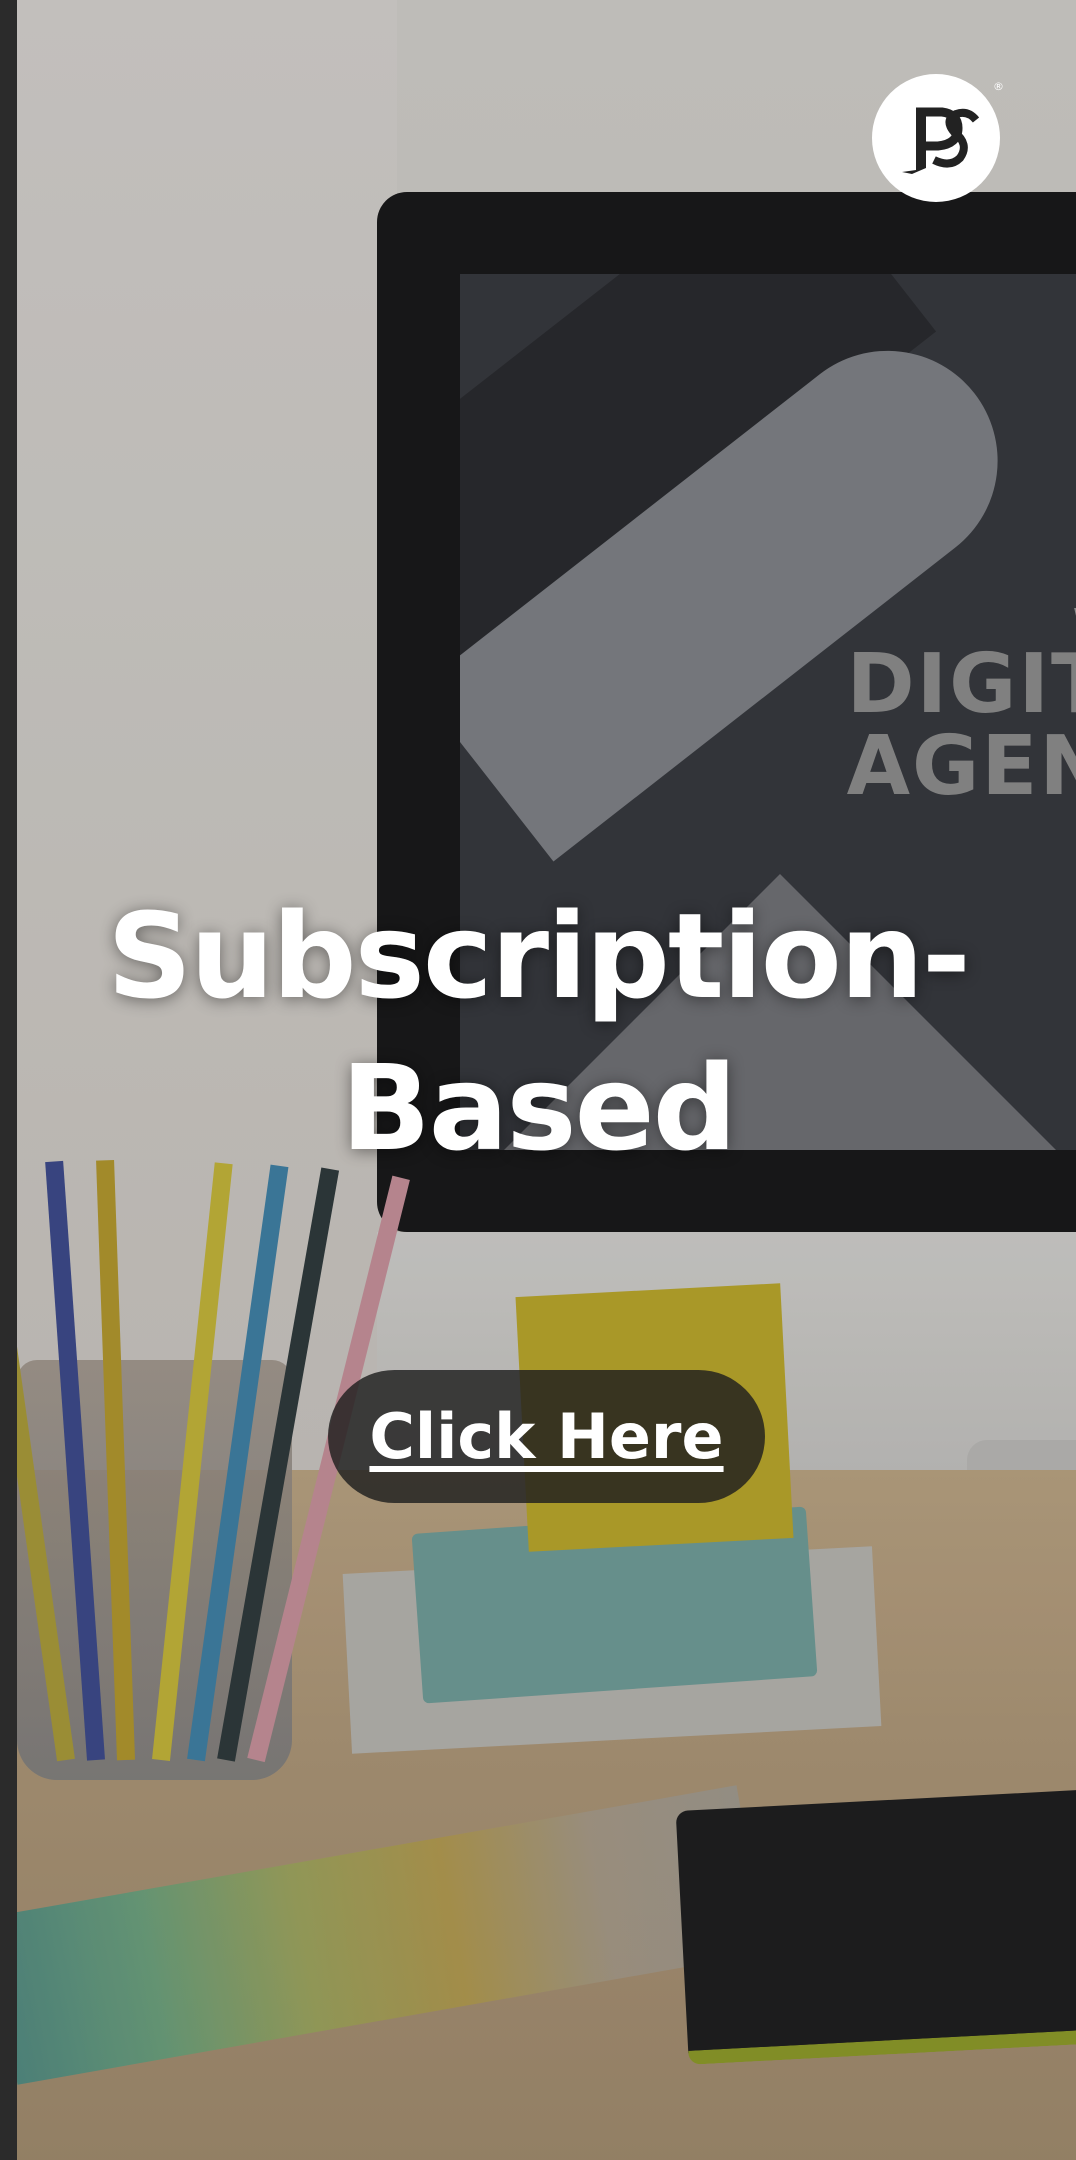 This screenshot has width=1076, height=2160. Describe the element at coordinates (546, 1436) in the screenshot. I see `click-here-button: Click Here` at that location.